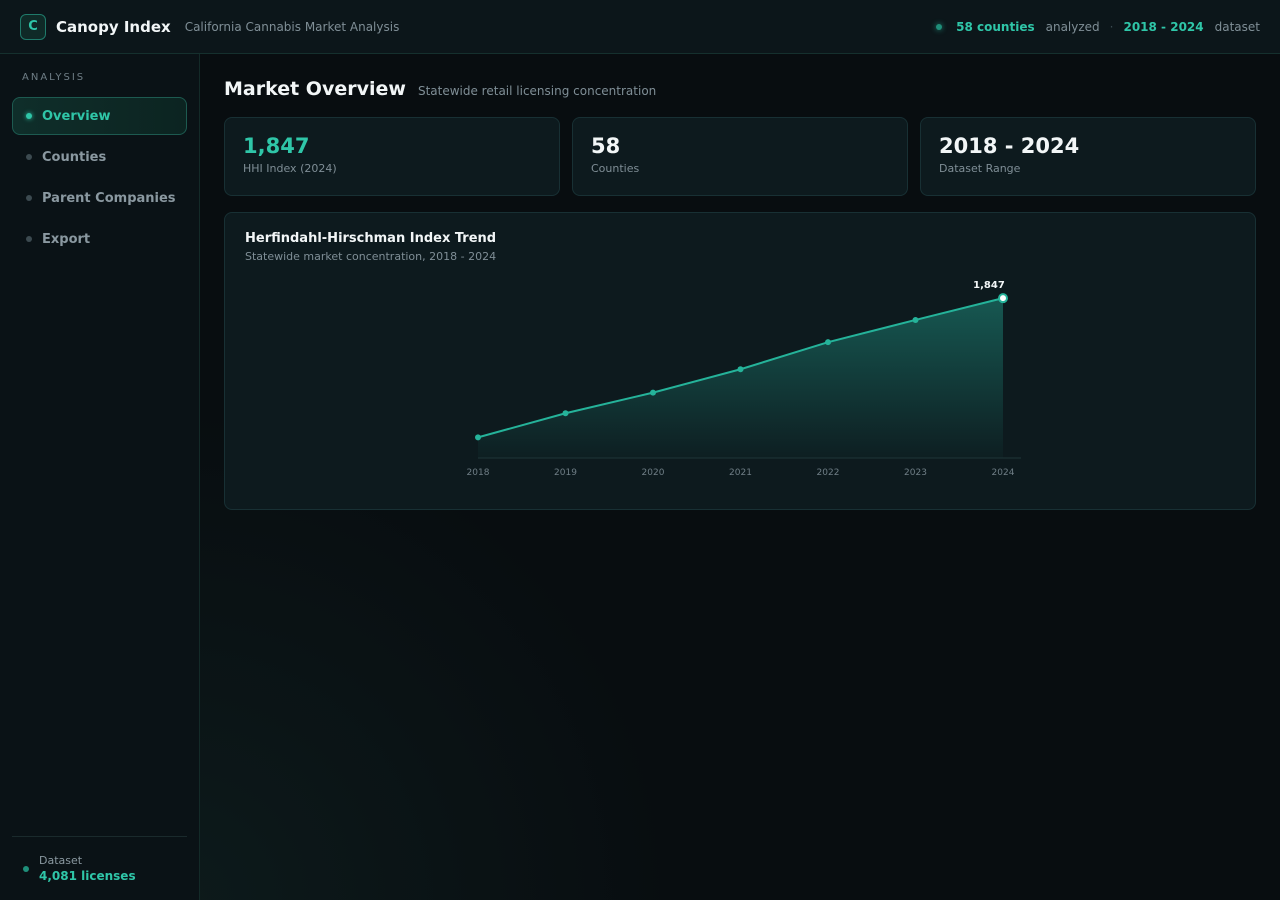  Describe the element at coordinates (740, 473) in the screenshot. I see `x-tick-label: 2021` at that location.